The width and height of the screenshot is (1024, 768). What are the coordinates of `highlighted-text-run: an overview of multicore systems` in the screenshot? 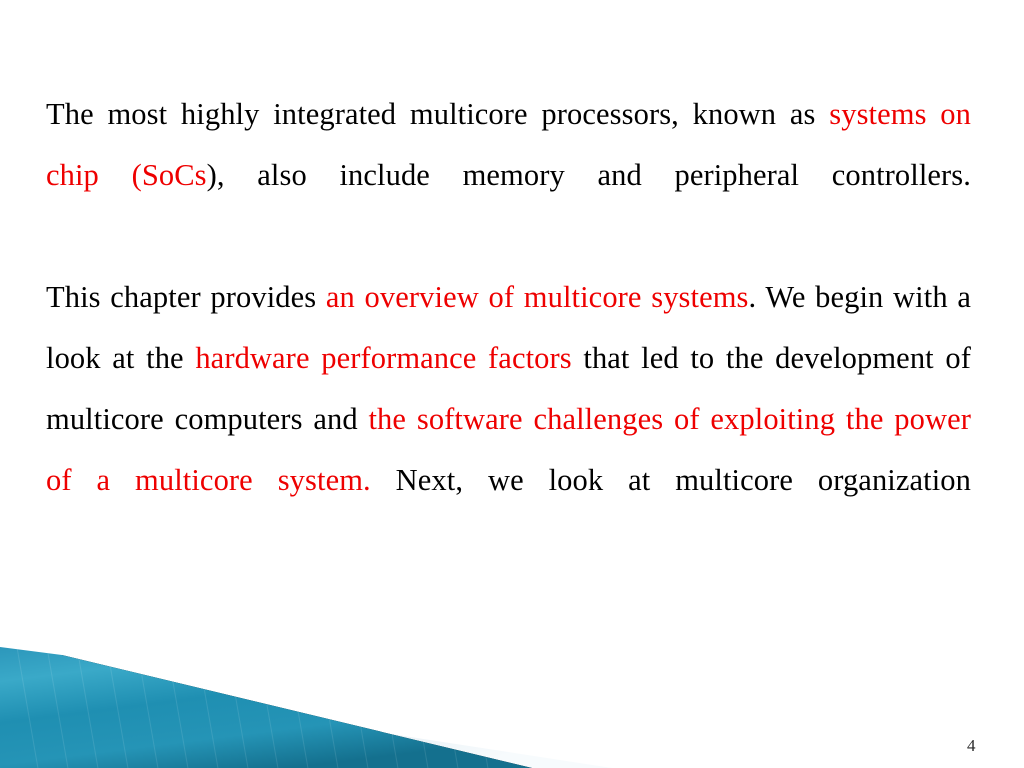 It's located at (537, 297).